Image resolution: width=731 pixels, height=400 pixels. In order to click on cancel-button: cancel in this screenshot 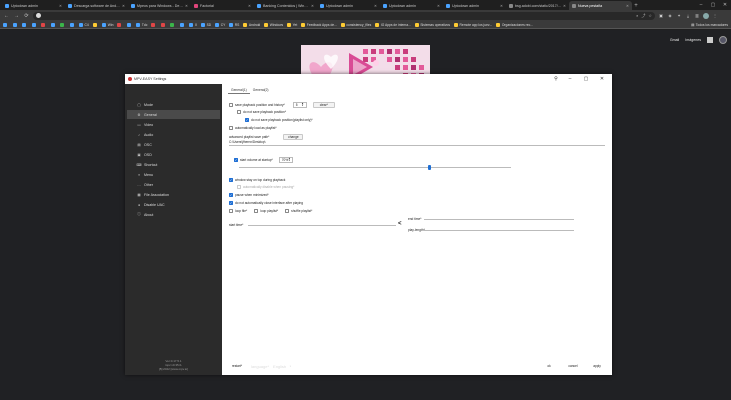, I will do `click(573, 366)`.